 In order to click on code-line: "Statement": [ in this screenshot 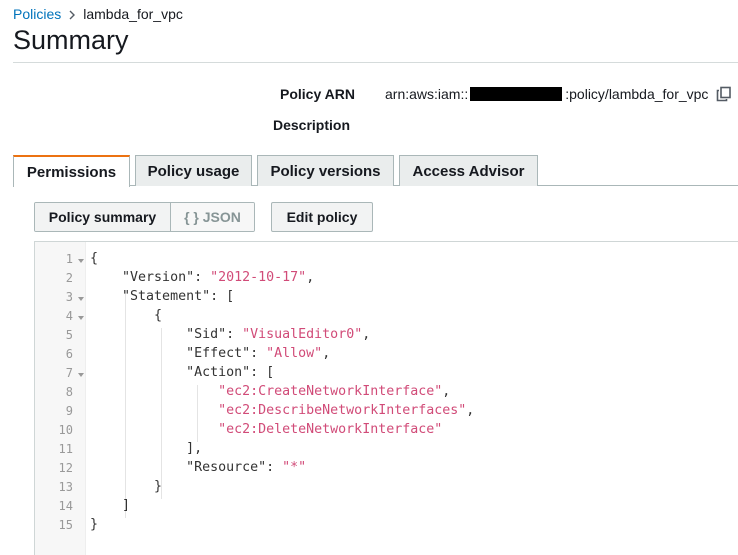, I will do `click(178, 296)`.